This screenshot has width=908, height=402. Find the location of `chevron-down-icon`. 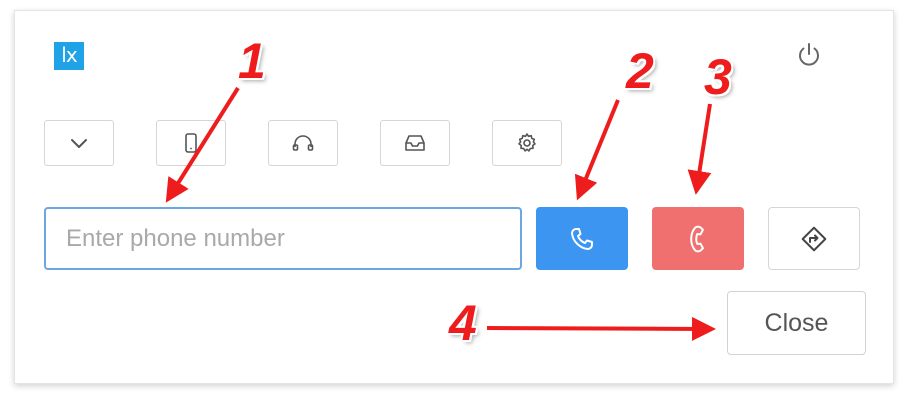

chevron-down-icon is located at coordinates (79, 143).